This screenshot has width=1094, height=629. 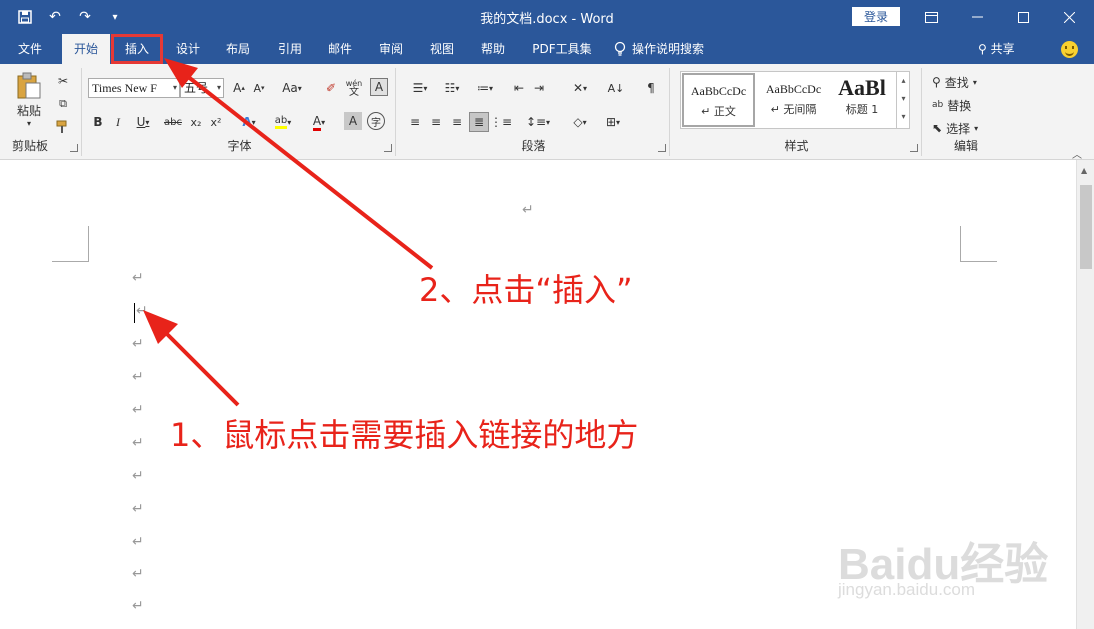 I want to click on arrowhead-insert-tab, so click(x=181, y=73).